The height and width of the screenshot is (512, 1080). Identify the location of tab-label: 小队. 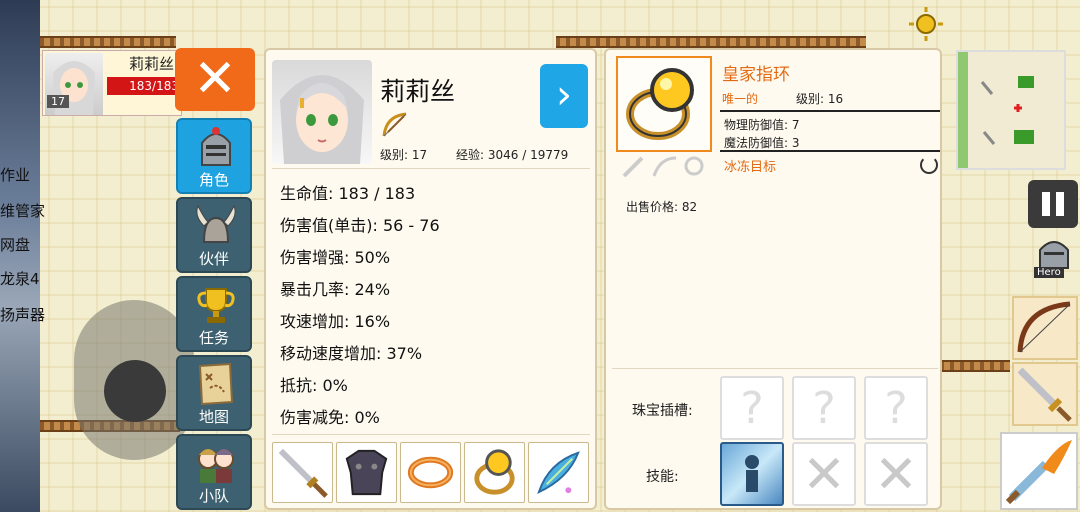
(213, 496).